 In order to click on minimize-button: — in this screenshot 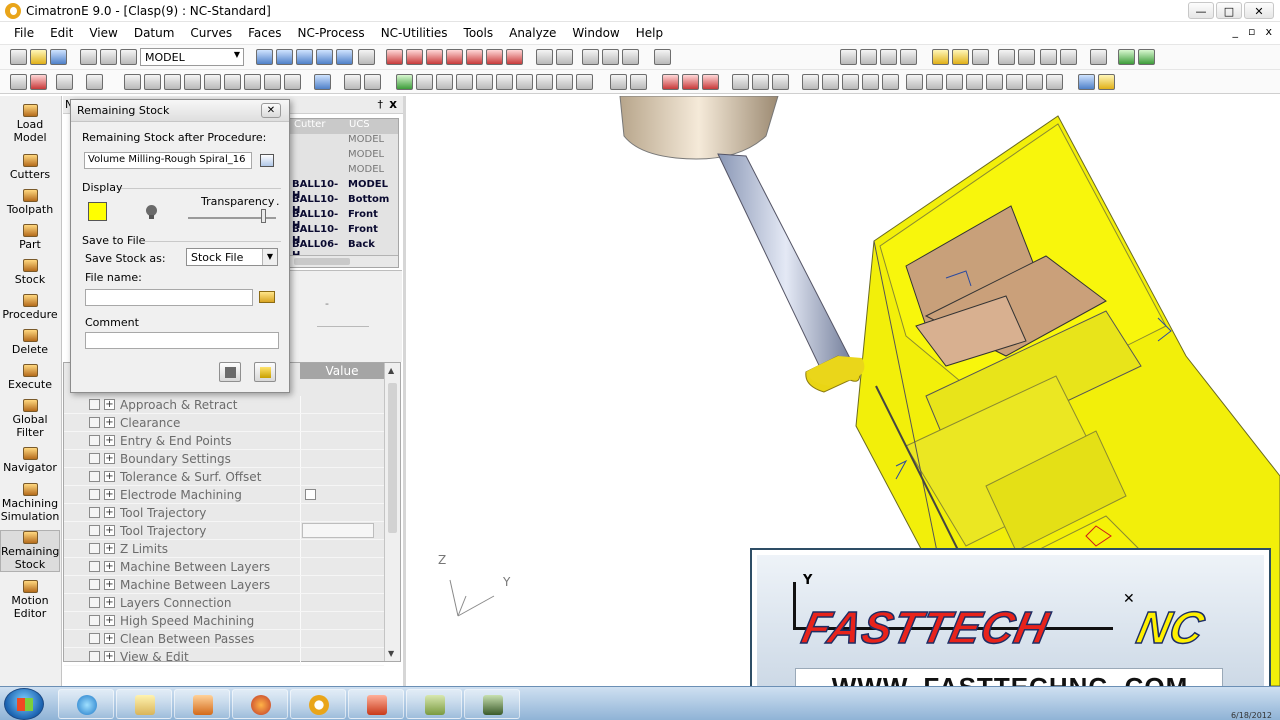, I will do `click(1201, 10)`.